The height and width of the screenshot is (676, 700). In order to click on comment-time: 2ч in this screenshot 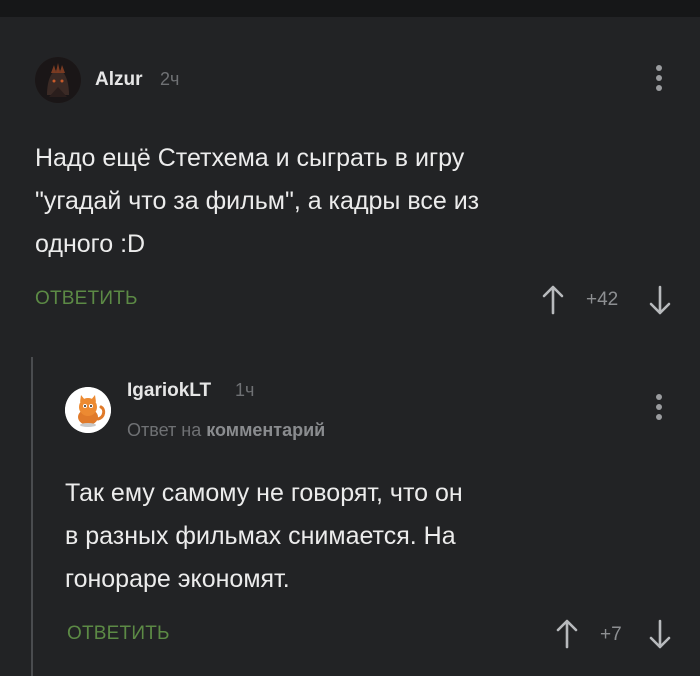, I will do `click(170, 79)`.